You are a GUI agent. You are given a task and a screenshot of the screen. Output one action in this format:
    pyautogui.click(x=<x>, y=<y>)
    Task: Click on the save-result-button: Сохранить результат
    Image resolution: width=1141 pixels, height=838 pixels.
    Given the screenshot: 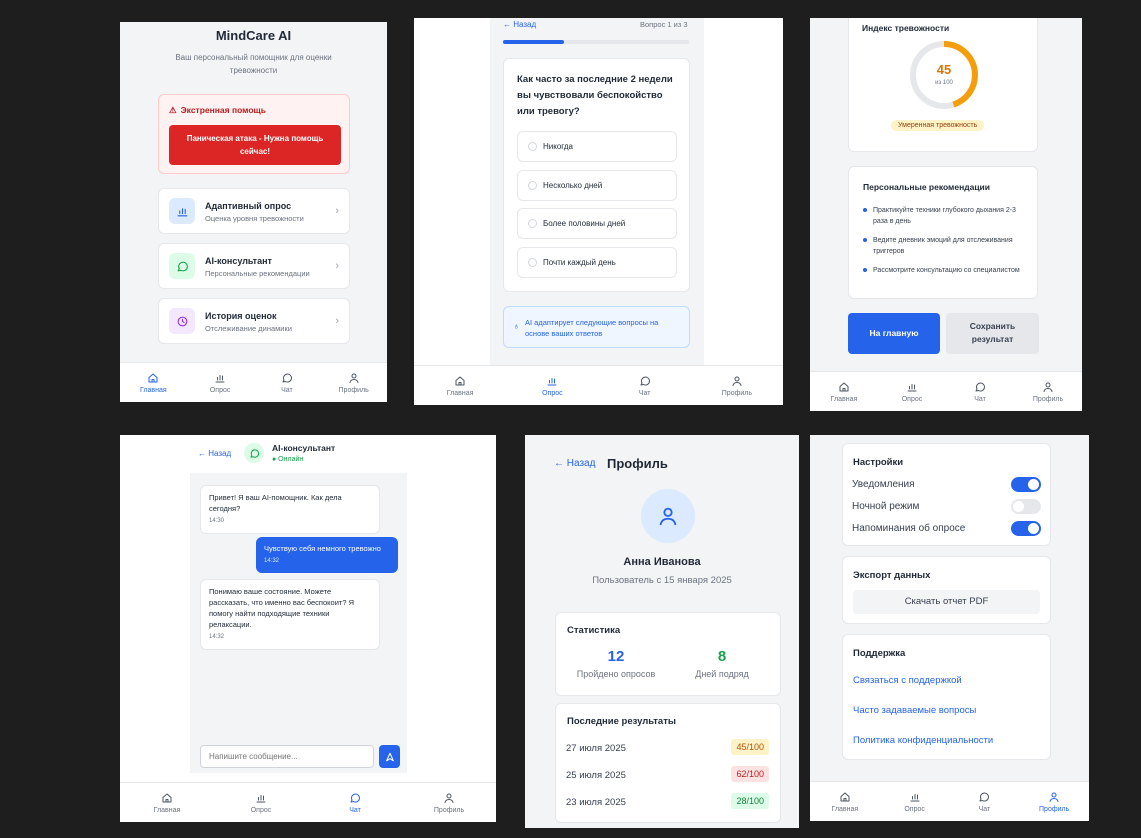 What is the action you would take?
    pyautogui.click(x=992, y=333)
    